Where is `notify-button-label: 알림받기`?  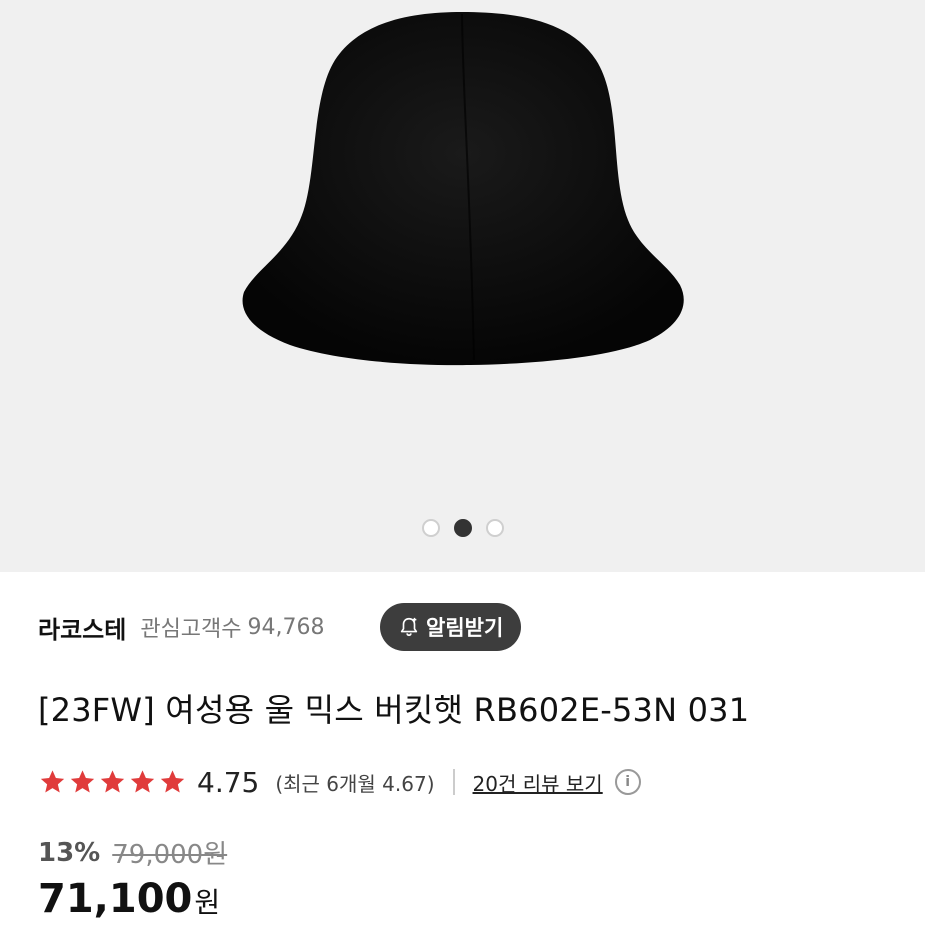 notify-button-label: 알림받기 is located at coordinates (465, 628).